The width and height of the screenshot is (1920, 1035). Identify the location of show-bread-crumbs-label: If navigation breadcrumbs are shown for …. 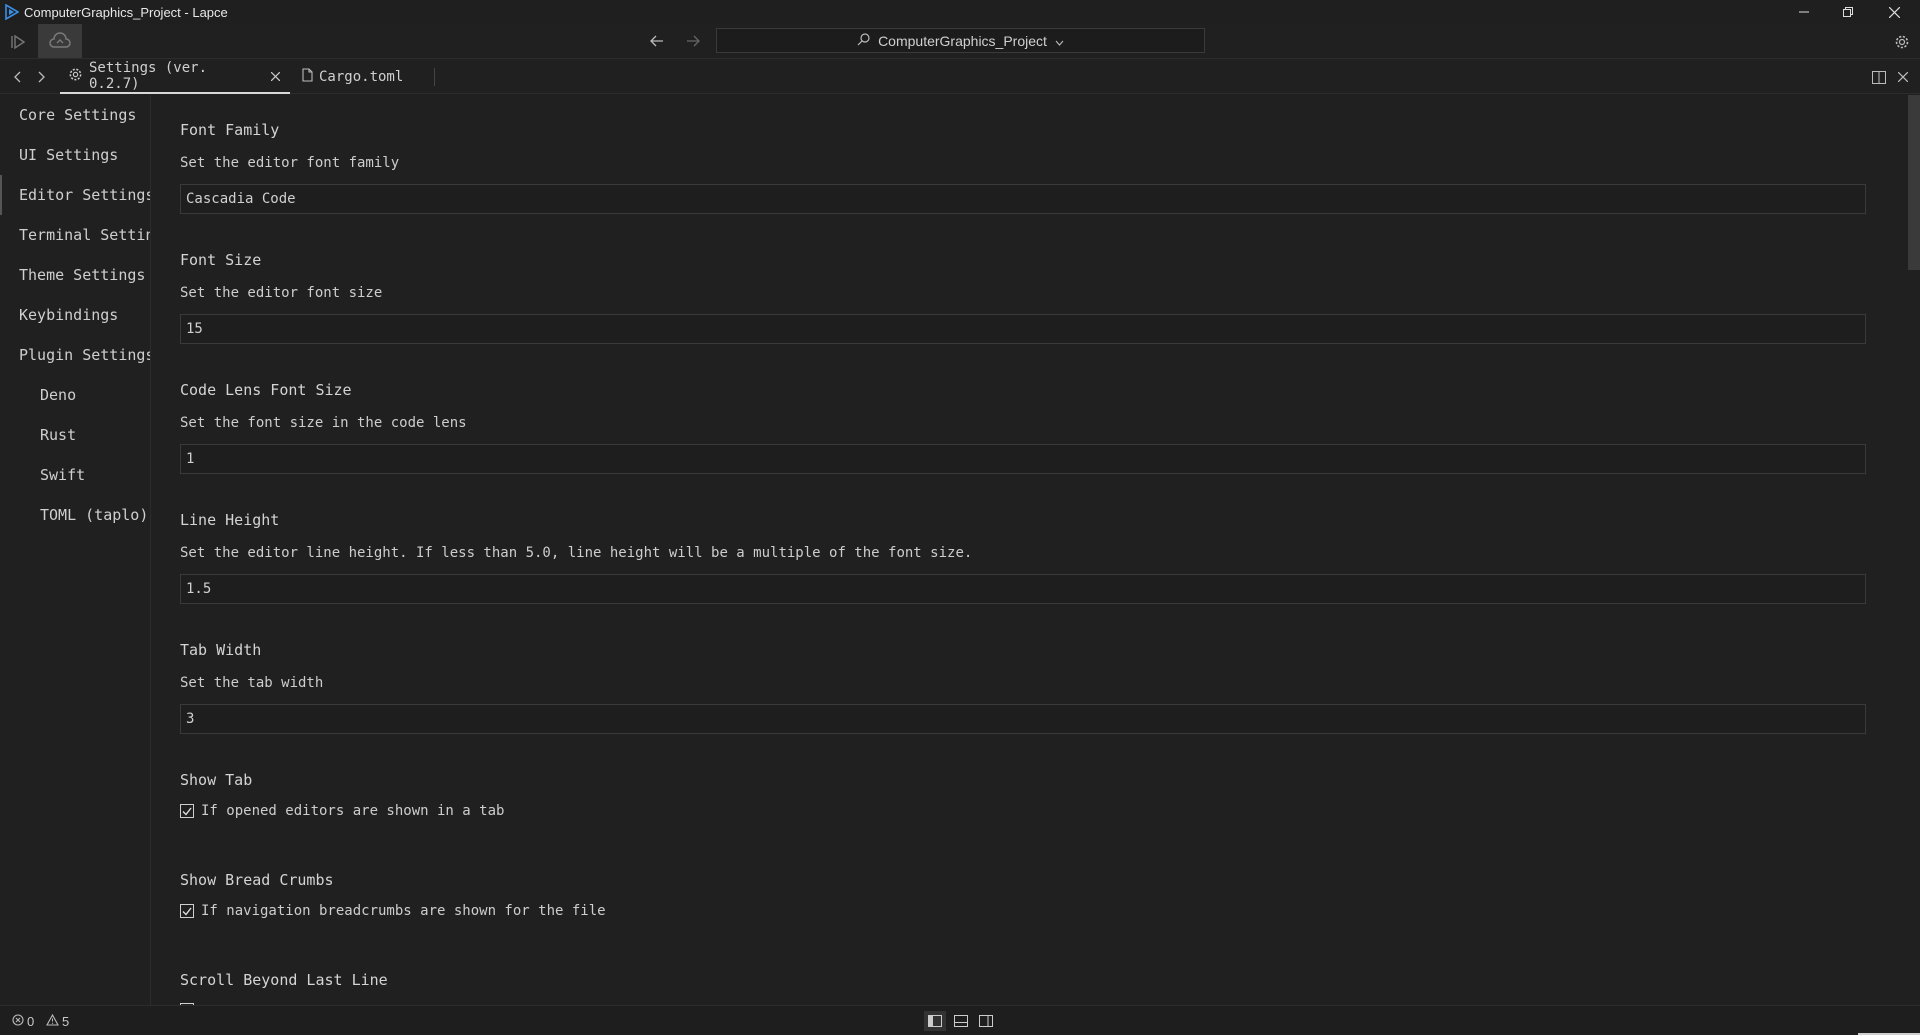
(403, 911).